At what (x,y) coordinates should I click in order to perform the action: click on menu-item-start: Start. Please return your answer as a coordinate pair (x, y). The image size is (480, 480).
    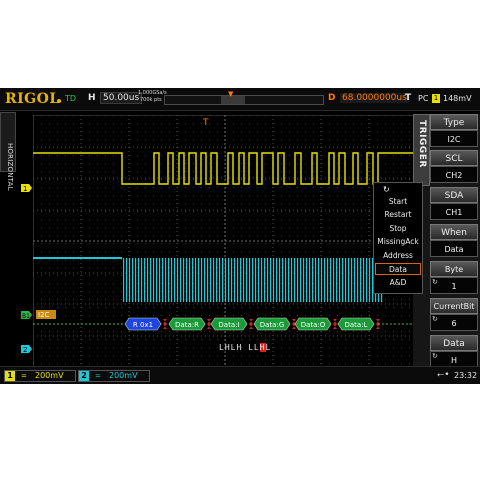
    Looking at the image, I should click on (398, 202).